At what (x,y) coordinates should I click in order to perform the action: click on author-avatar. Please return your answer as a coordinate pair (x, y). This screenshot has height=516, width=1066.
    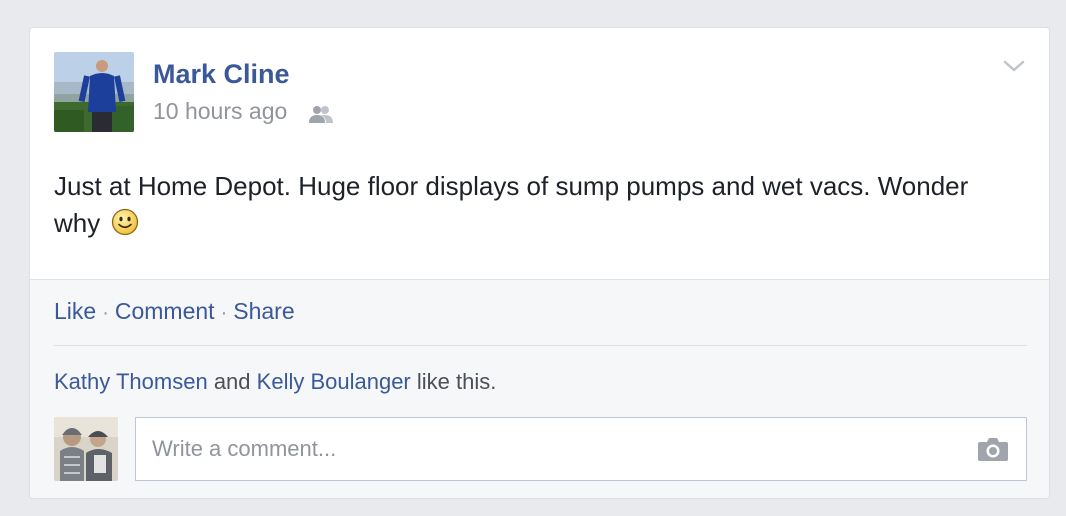
    Looking at the image, I should click on (94, 92).